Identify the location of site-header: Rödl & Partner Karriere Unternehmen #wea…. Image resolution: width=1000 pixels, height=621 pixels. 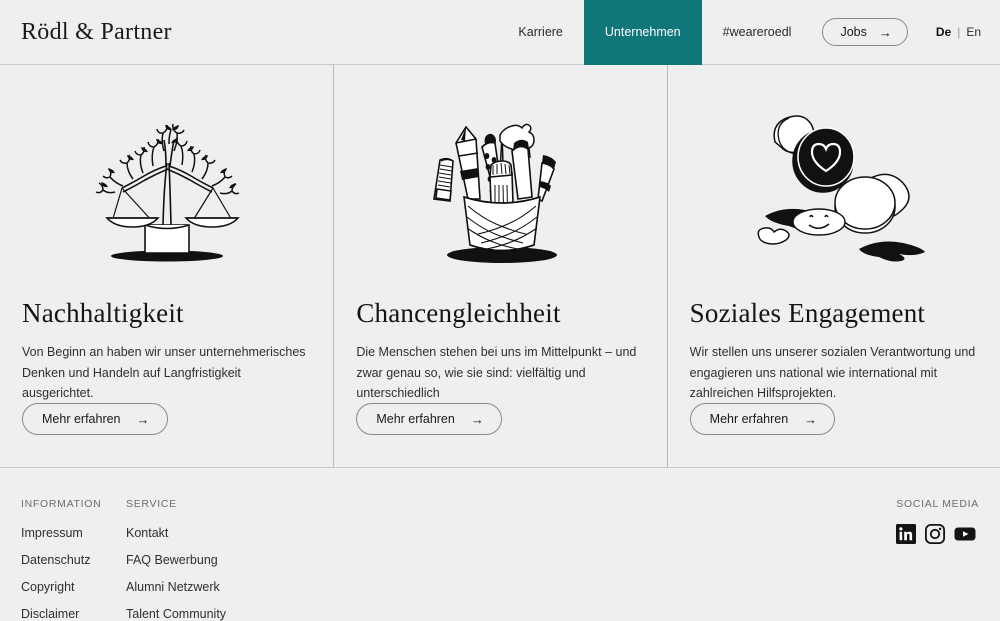
(500, 32).